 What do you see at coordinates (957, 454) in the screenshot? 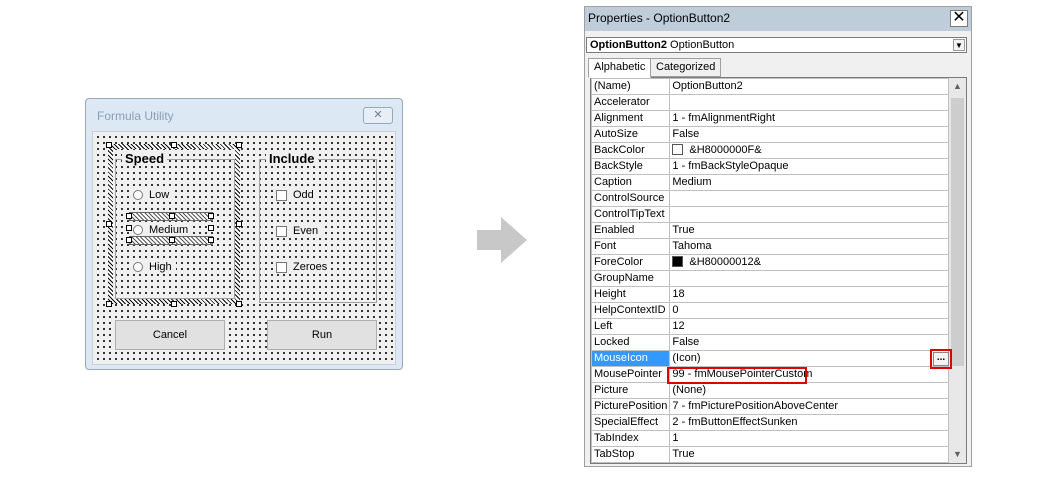
I see `scroll-down-icon: ▼` at bounding box center [957, 454].